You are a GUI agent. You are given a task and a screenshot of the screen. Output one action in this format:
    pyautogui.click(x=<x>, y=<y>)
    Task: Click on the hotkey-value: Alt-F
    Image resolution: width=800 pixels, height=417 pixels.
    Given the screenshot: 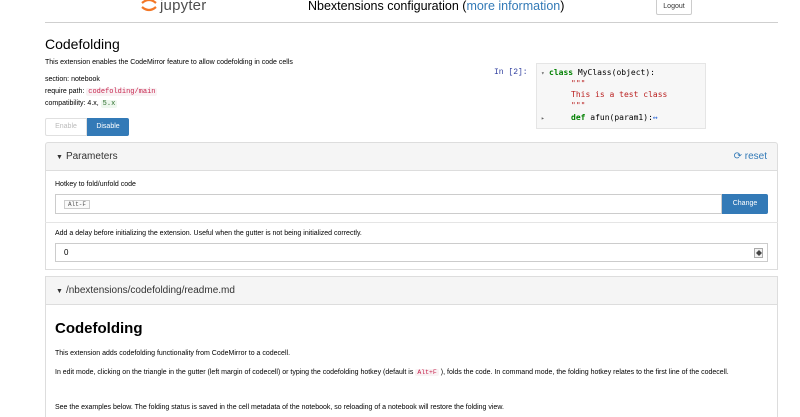 What is the action you would take?
    pyautogui.click(x=77, y=204)
    